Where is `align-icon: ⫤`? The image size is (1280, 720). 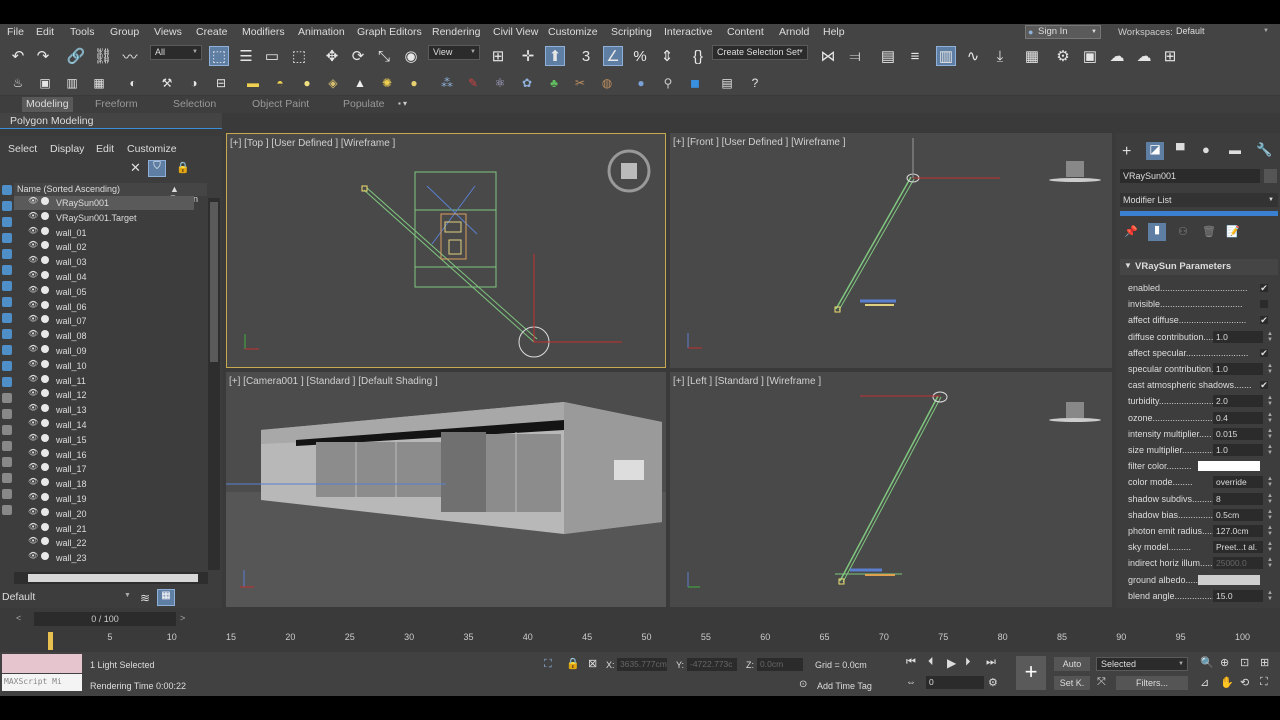 align-icon: ⫤ is located at coordinates (855, 56).